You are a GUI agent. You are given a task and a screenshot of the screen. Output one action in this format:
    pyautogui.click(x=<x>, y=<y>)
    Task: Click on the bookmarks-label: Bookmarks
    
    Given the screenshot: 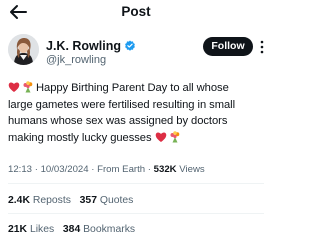 What is the action you would take?
    pyautogui.click(x=109, y=229)
    